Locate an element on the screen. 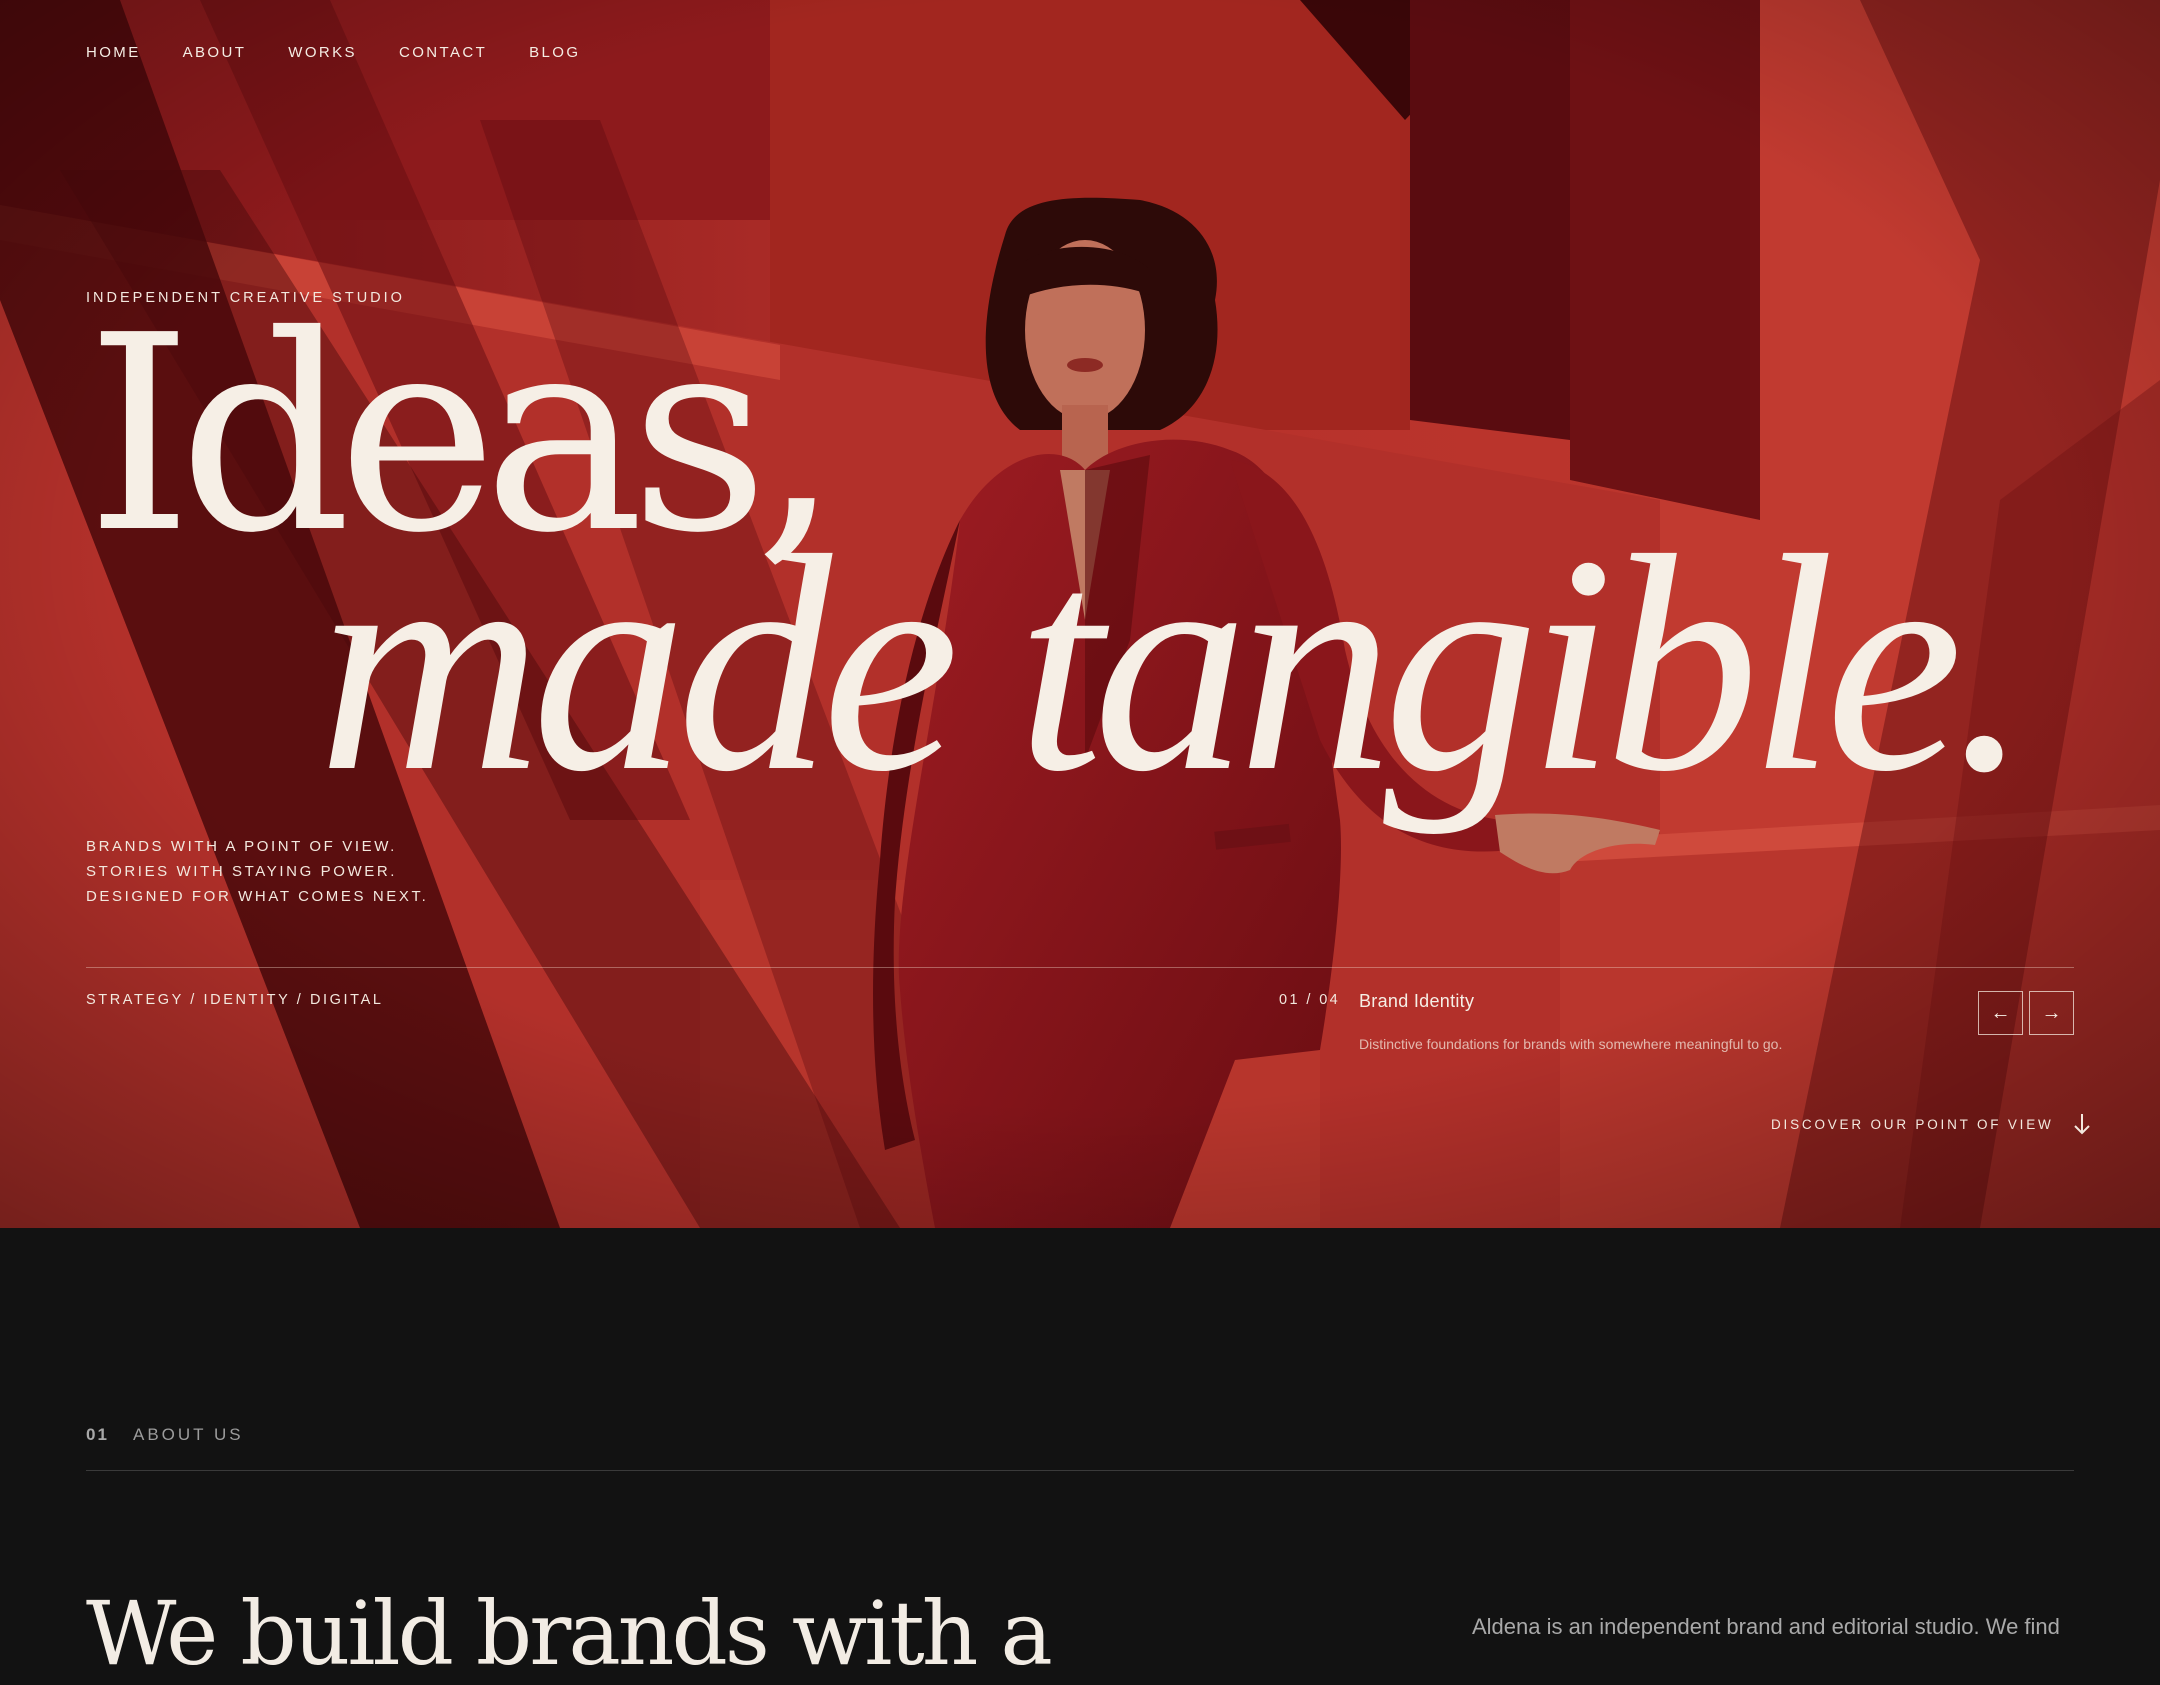 This screenshot has width=2160, height=1685. discover-label: DISCOVER OUR POINT OF VIEW is located at coordinates (1912, 1124).